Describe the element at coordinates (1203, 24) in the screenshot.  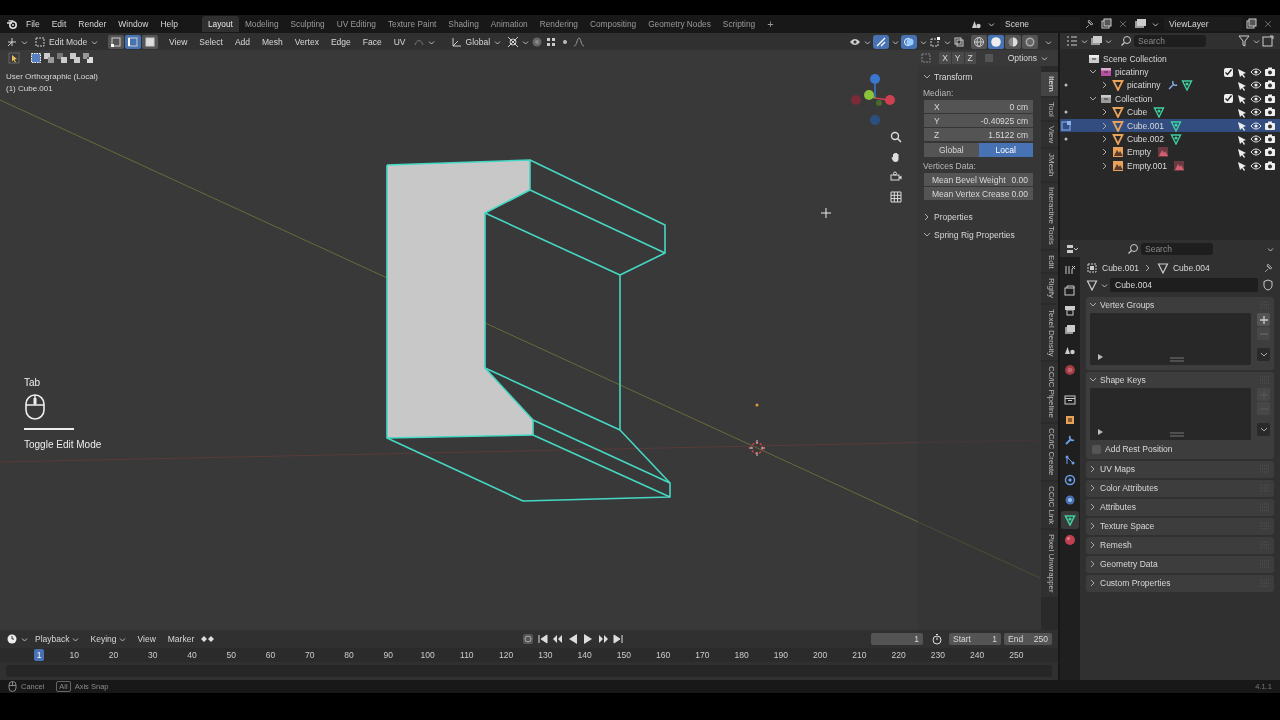
I see `view-layer-field: ViewLayer` at that location.